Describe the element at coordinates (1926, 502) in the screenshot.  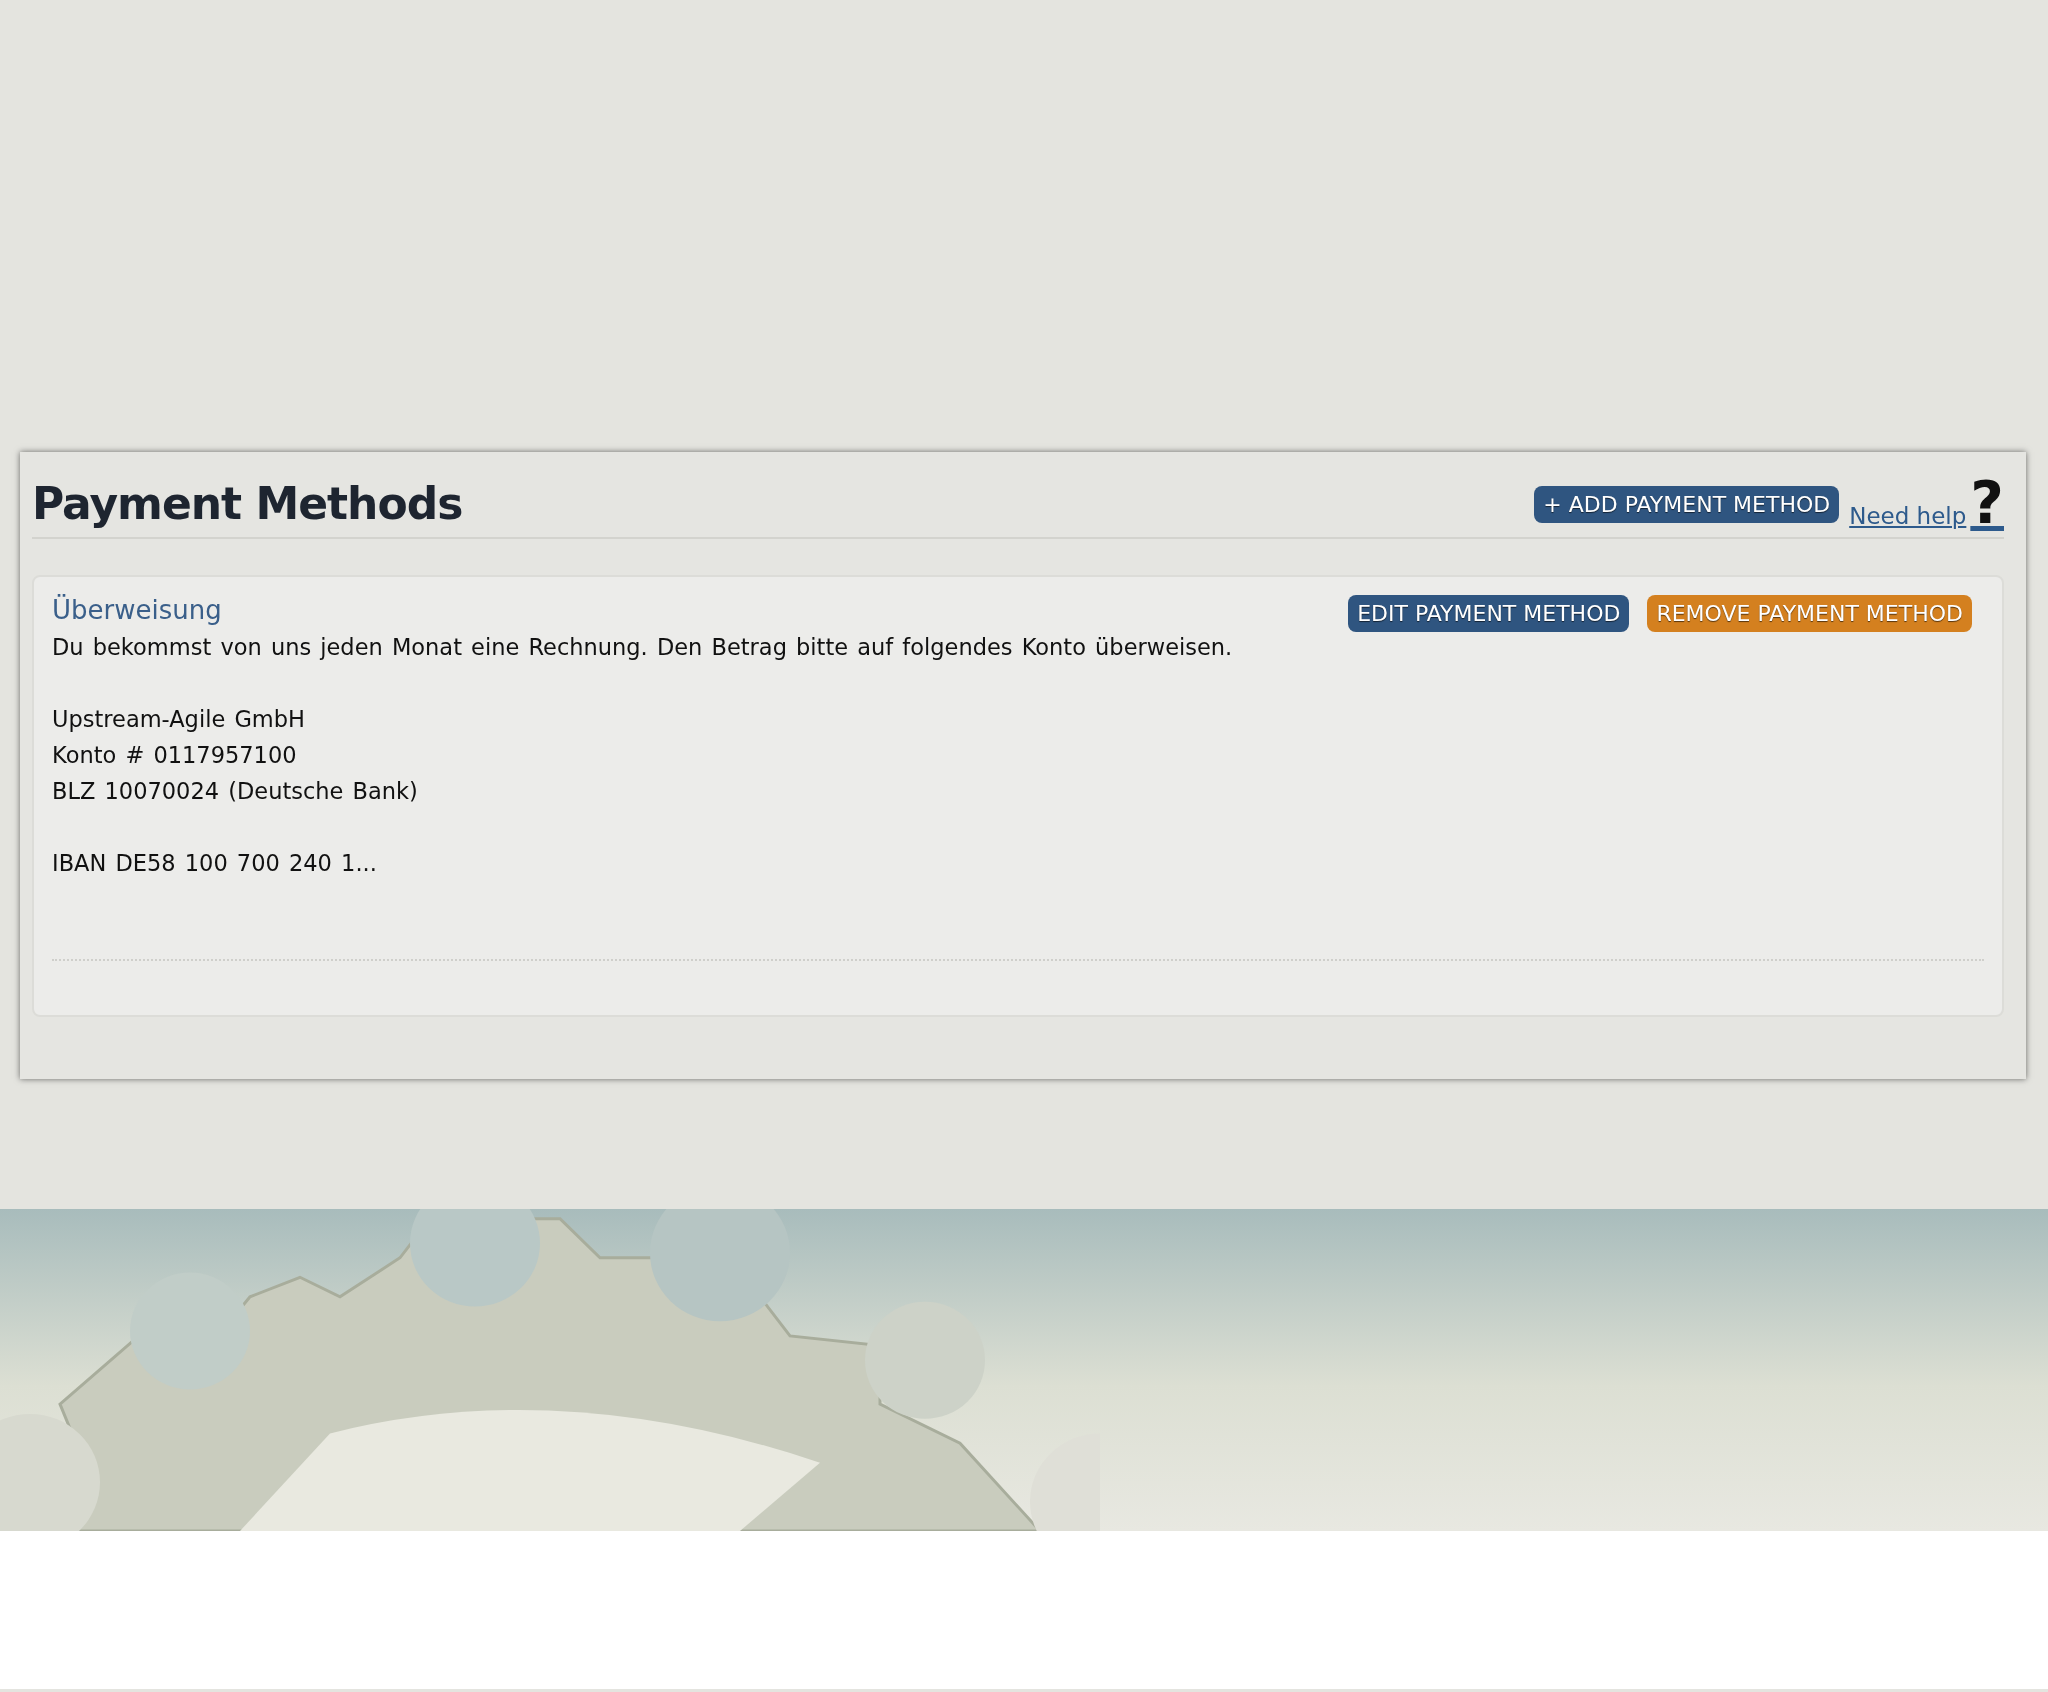
I see `need-help-link: Need help?` at that location.